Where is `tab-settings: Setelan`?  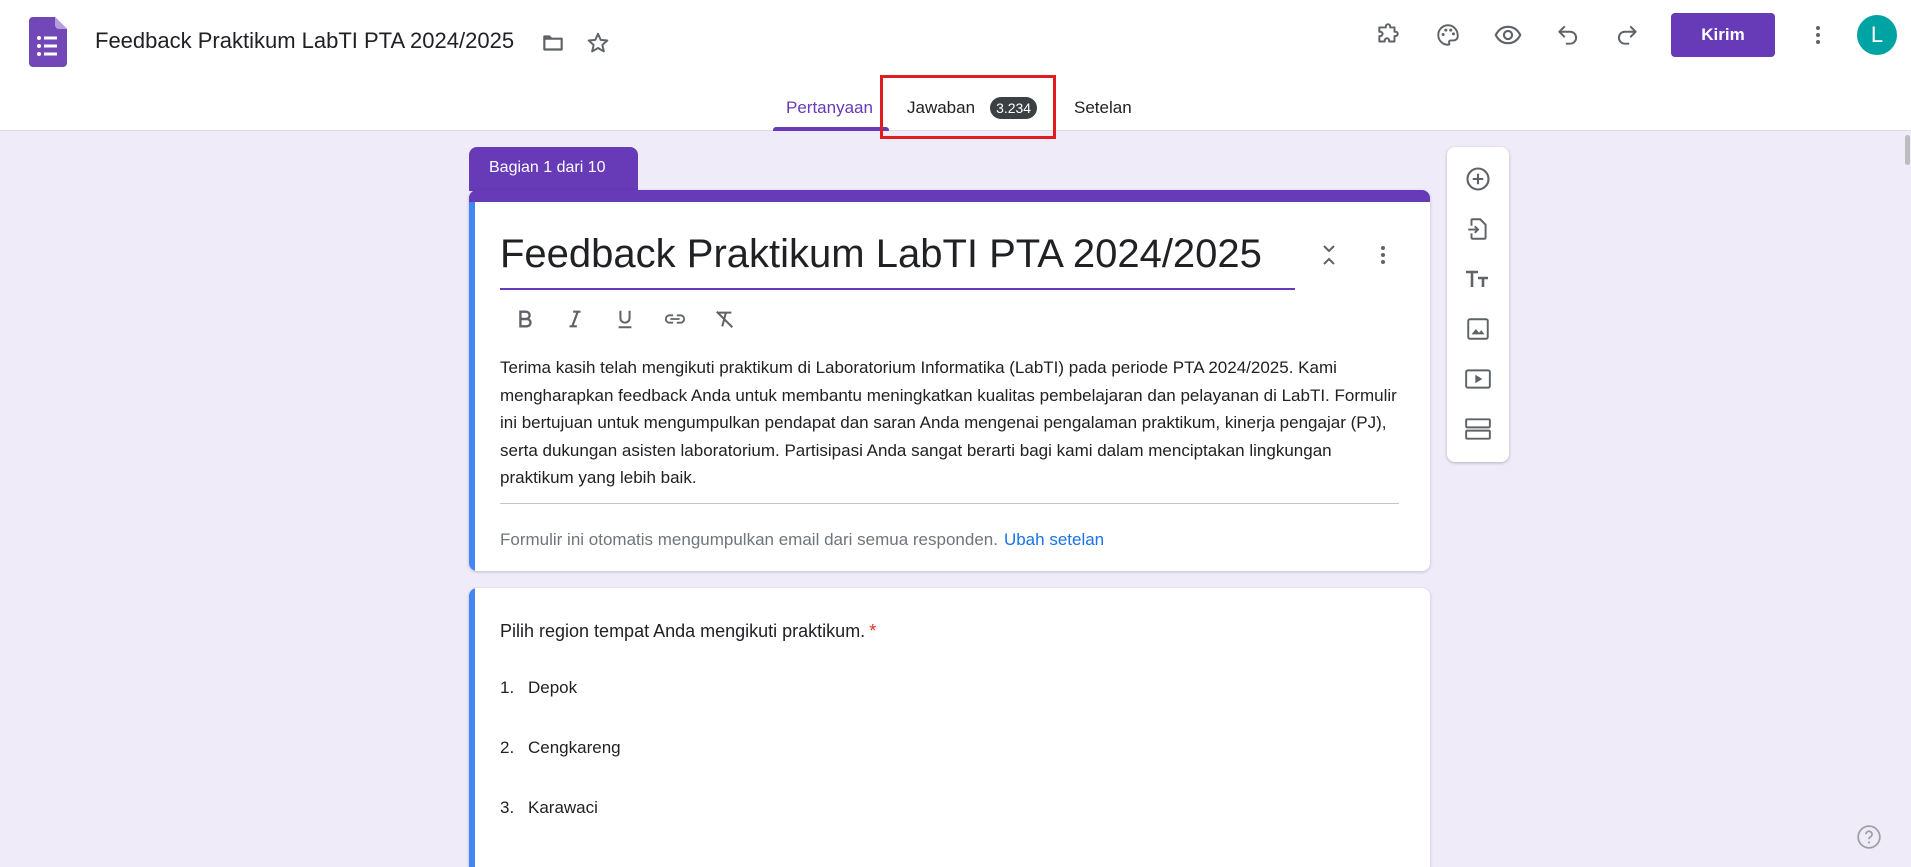 tab-settings: Setelan is located at coordinates (1103, 108).